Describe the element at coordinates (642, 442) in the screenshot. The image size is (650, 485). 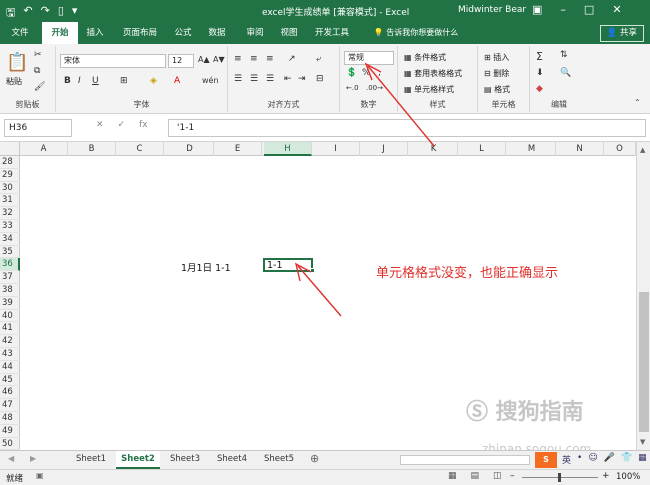
I see `scroll-down-icon: ▼` at that location.